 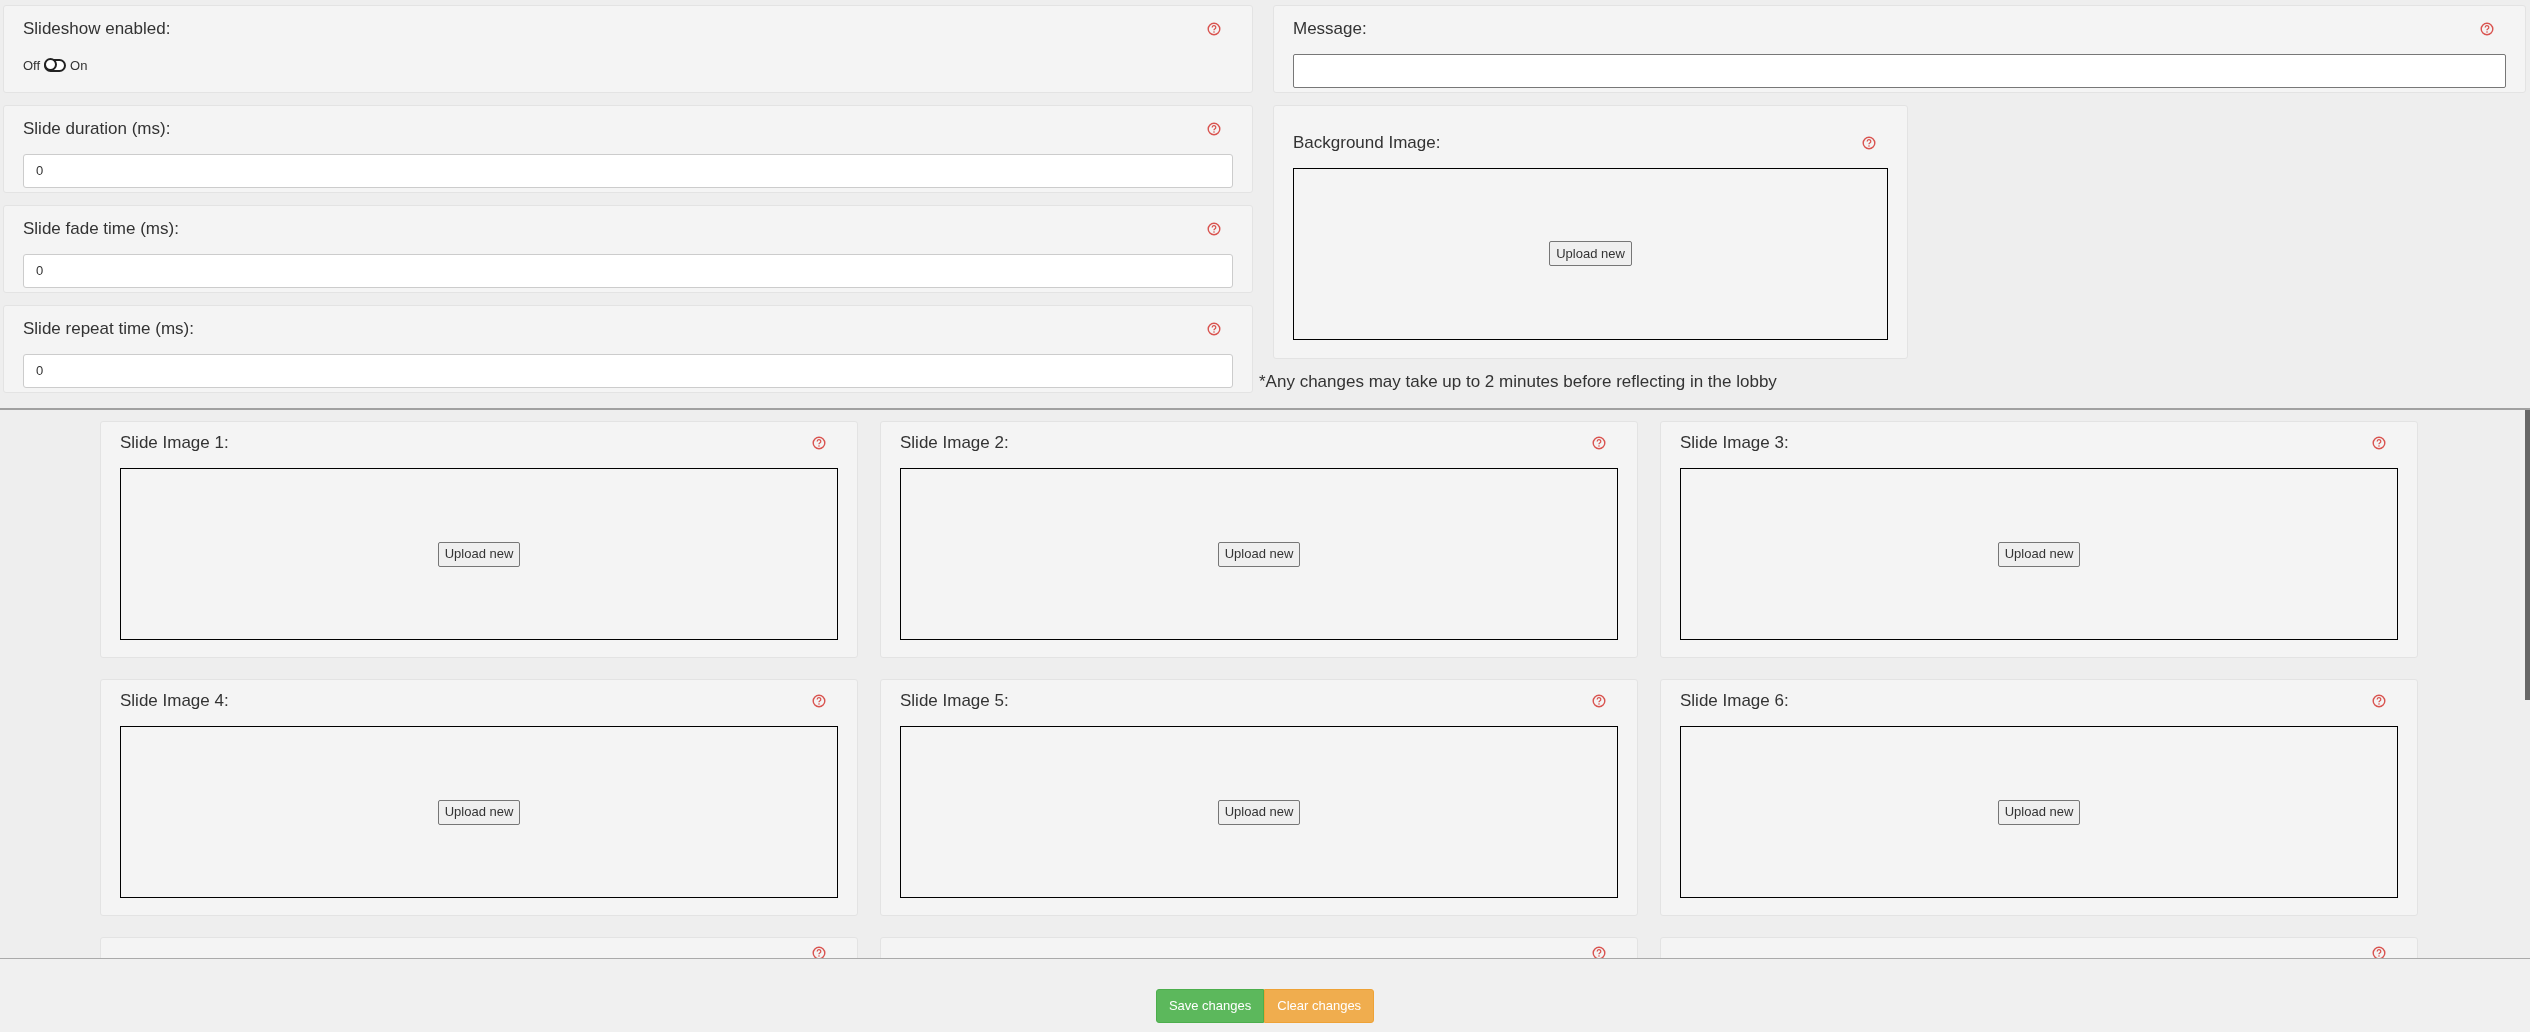 I want to click on slide-label: Slide Image 2:, so click(x=954, y=443).